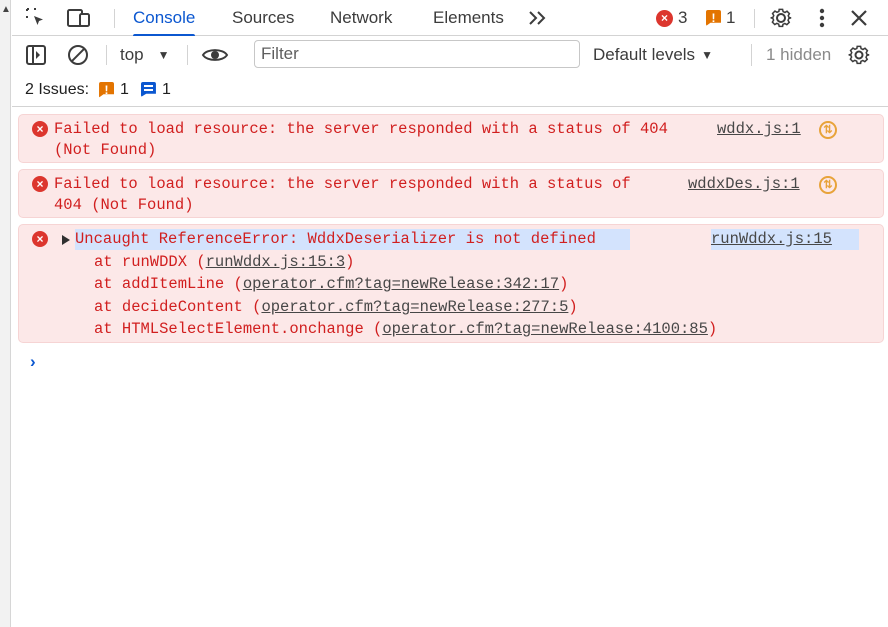 This screenshot has width=888, height=627. Describe the element at coordinates (132, 54) in the screenshot. I see `context-value: top` at that location.